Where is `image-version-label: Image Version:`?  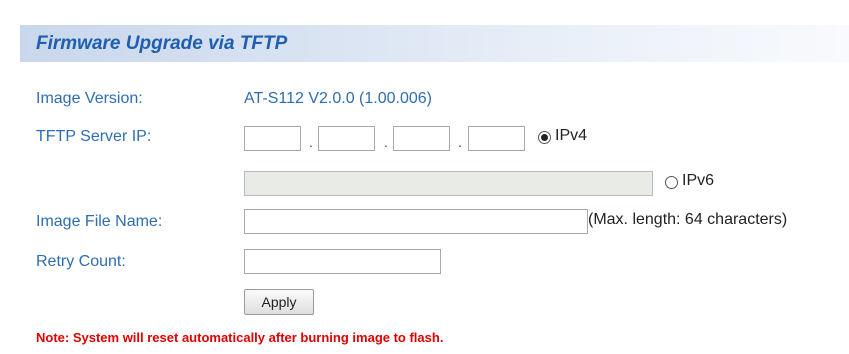 image-version-label: Image Version: is located at coordinates (89, 98).